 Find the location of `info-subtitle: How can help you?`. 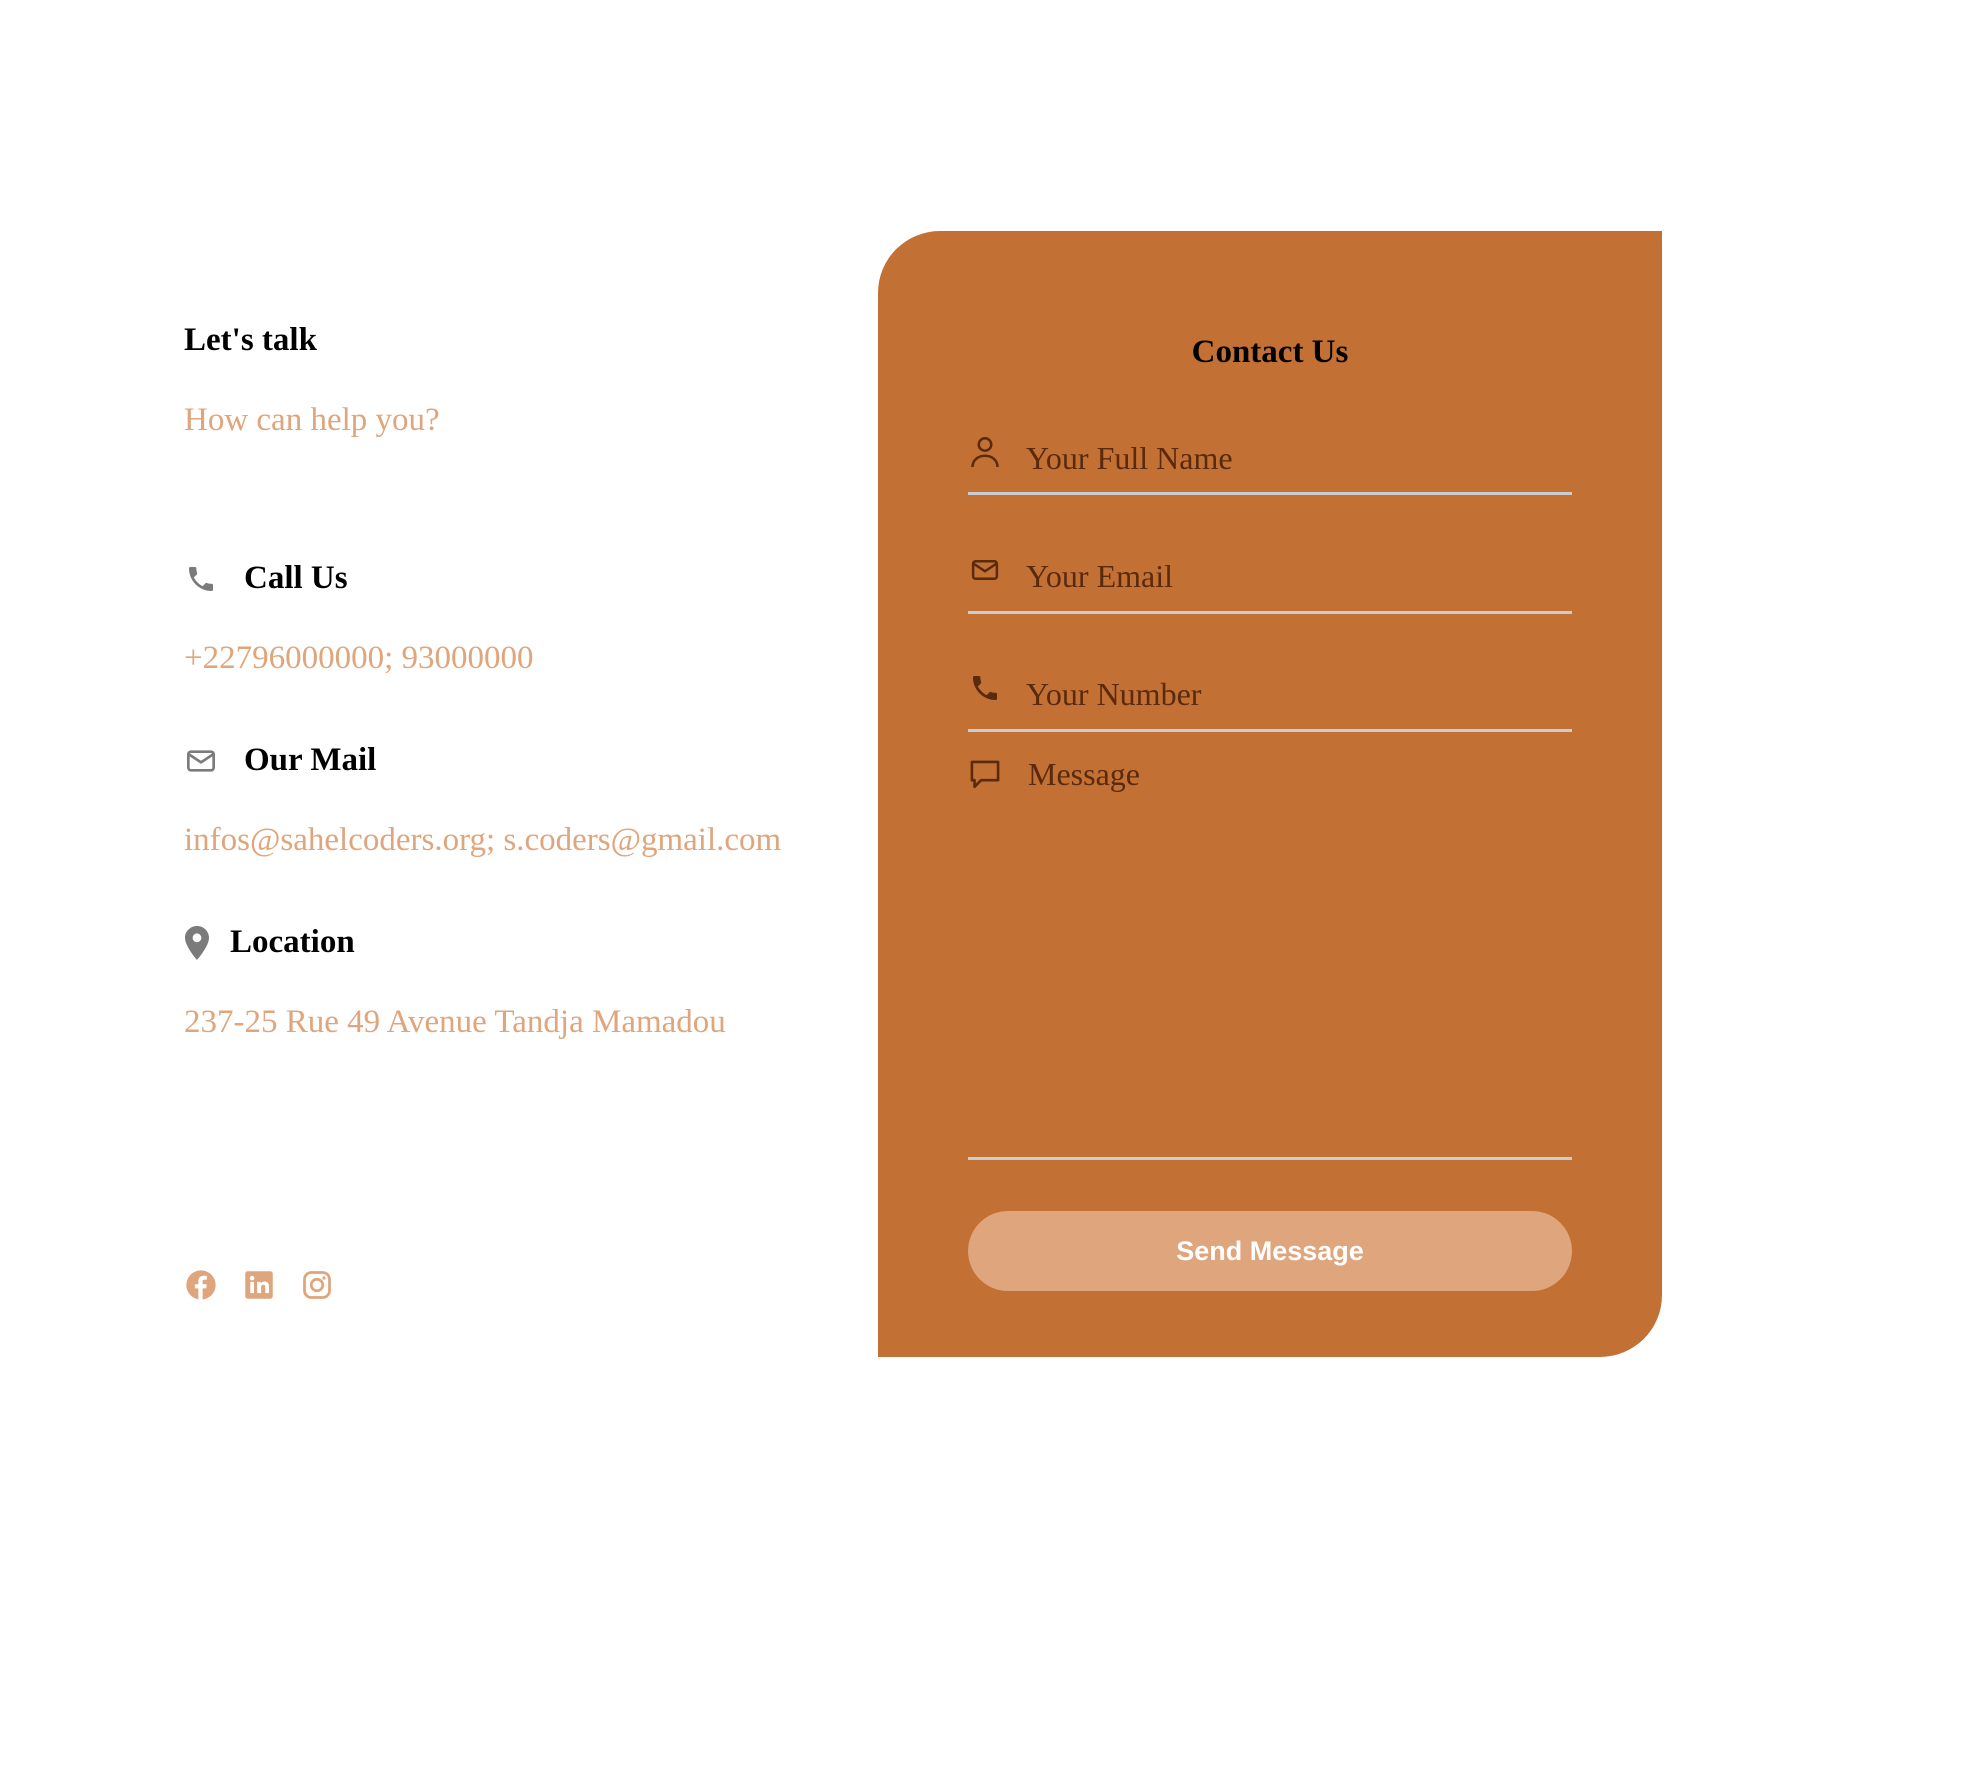

info-subtitle: How can help you? is located at coordinates (312, 420).